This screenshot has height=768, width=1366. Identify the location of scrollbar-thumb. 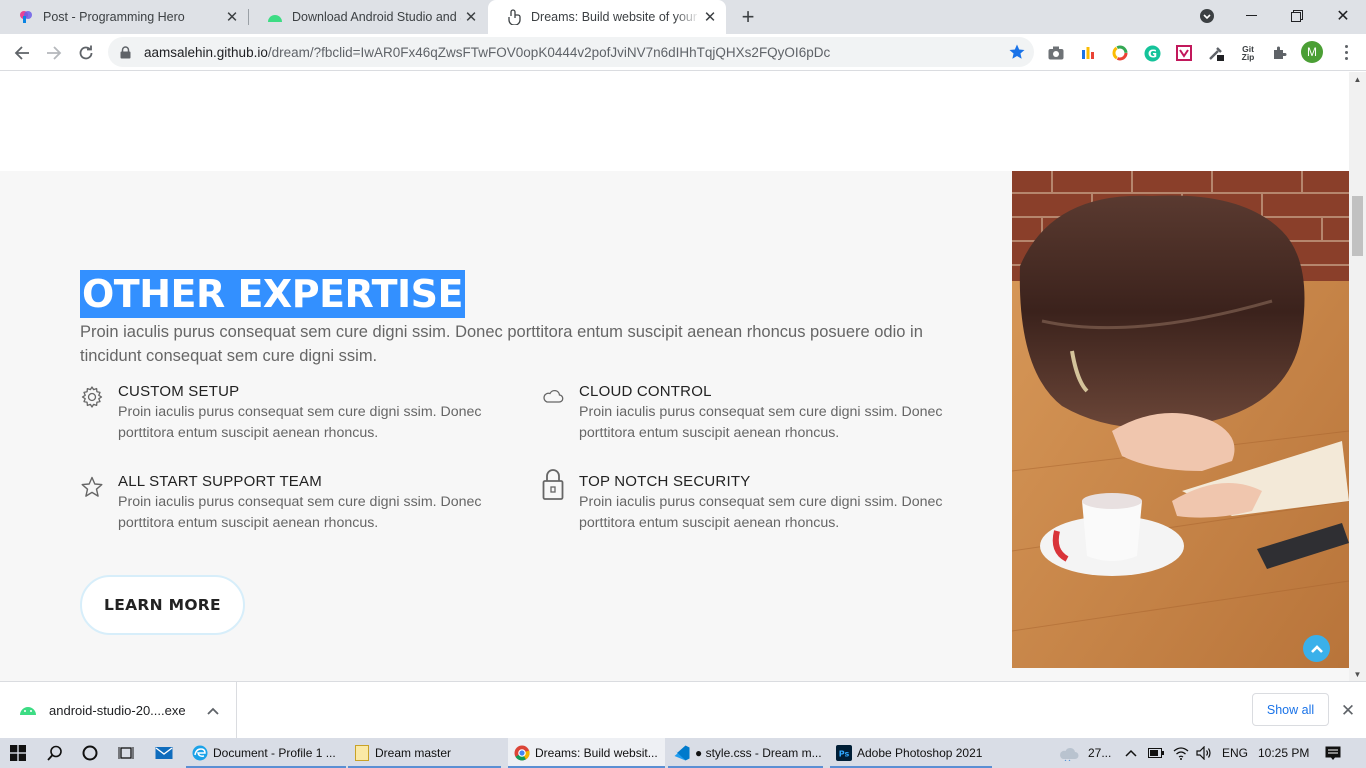
(1357, 226).